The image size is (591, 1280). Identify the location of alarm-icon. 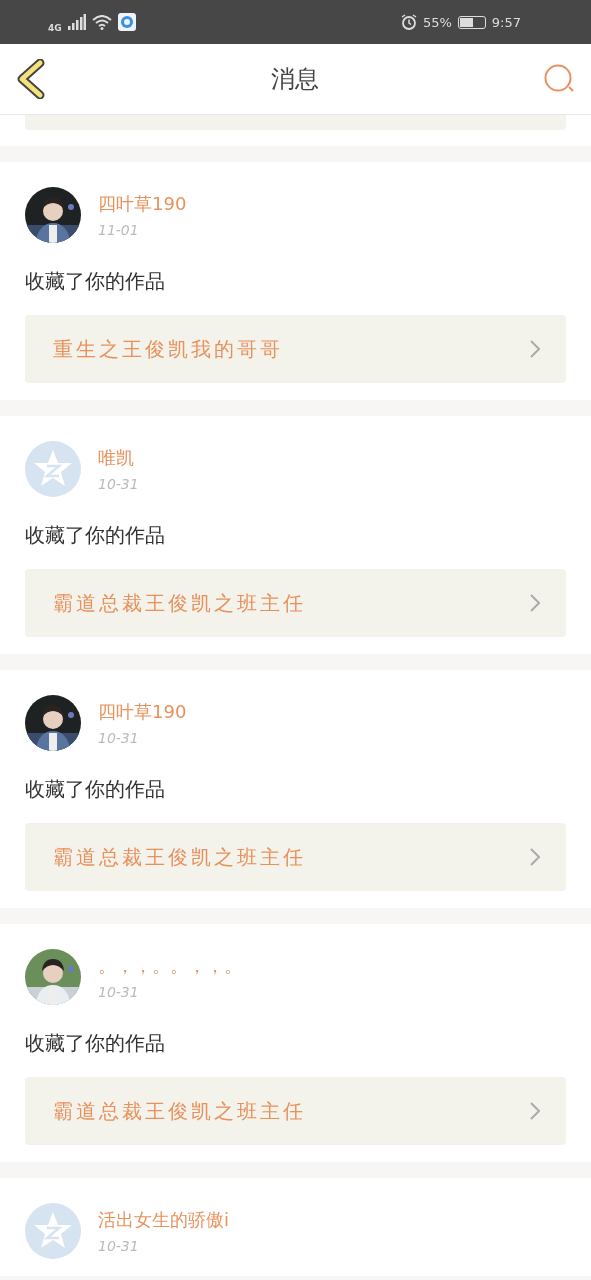
(408, 22).